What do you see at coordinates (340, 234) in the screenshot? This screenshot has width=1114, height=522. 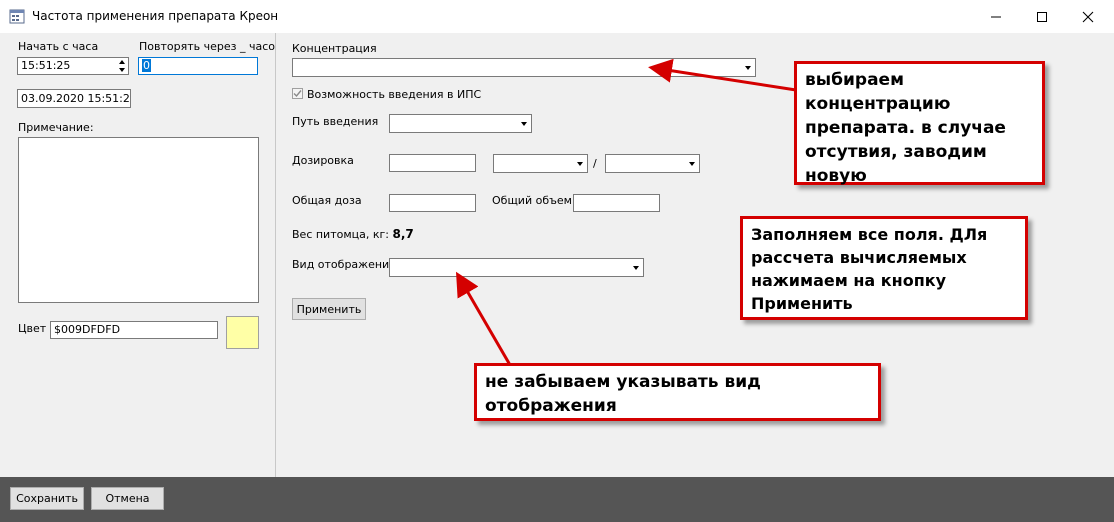 I see `weight-caption: Вес питомца, кг:` at bounding box center [340, 234].